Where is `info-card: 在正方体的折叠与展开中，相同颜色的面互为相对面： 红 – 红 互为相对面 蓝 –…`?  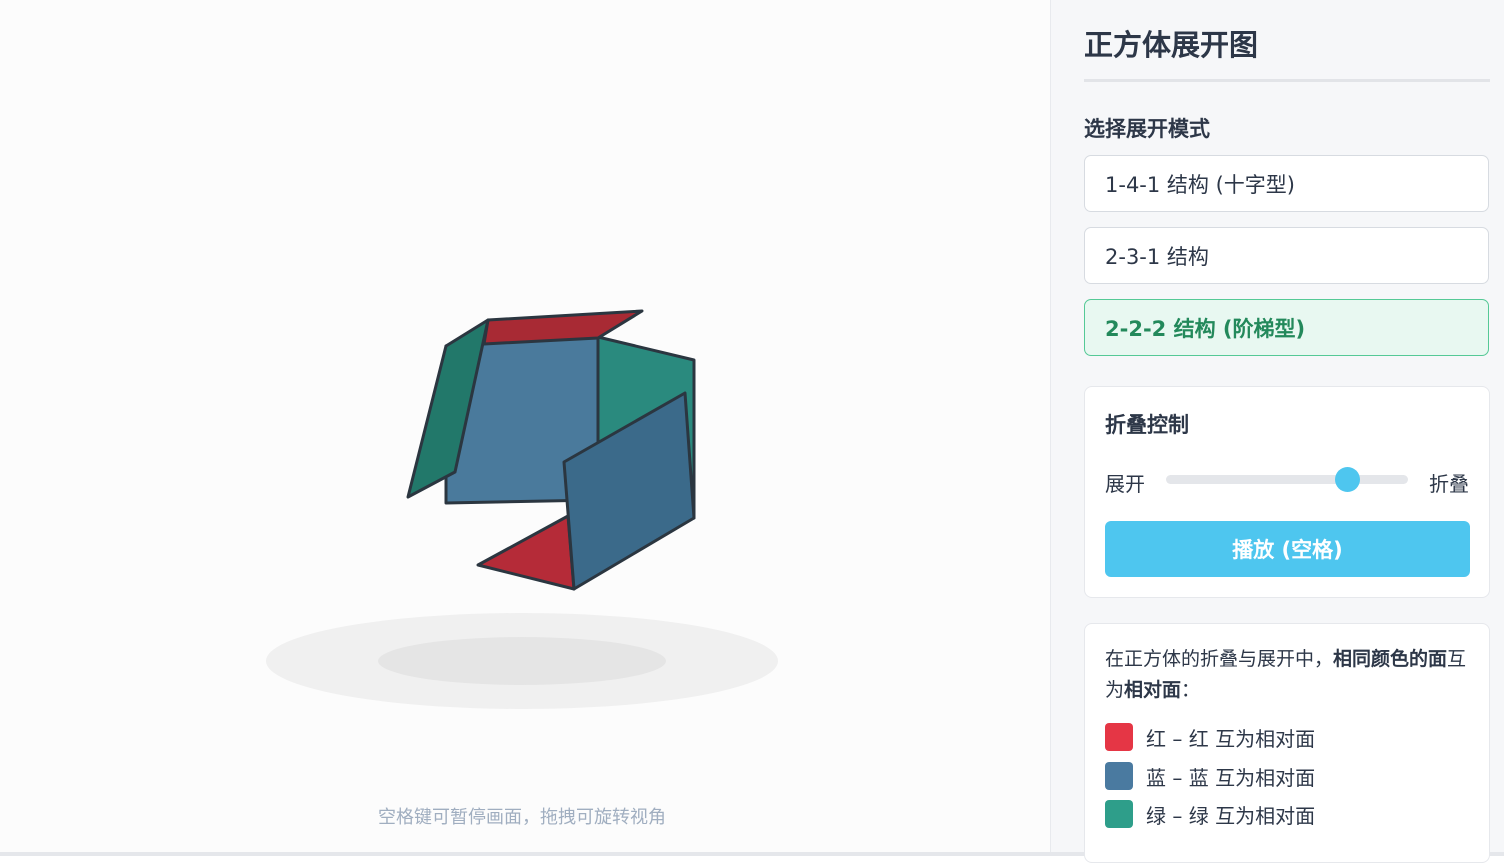
info-card: 在正方体的折叠与展开中，相同颜色的面互为相对面： 红 – 红 互为相对面 蓝 –… is located at coordinates (1287, 743).